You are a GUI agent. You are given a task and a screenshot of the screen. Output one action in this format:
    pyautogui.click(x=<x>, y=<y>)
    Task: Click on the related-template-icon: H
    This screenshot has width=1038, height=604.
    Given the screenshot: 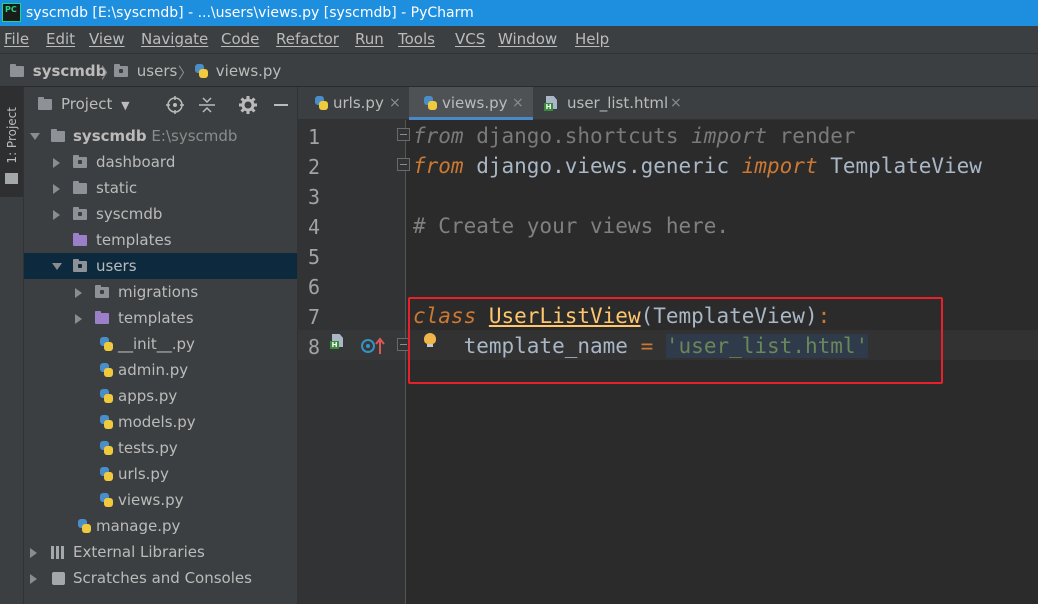 What is the action you would take?
    pyautogui.click(x=337, y=341)
    